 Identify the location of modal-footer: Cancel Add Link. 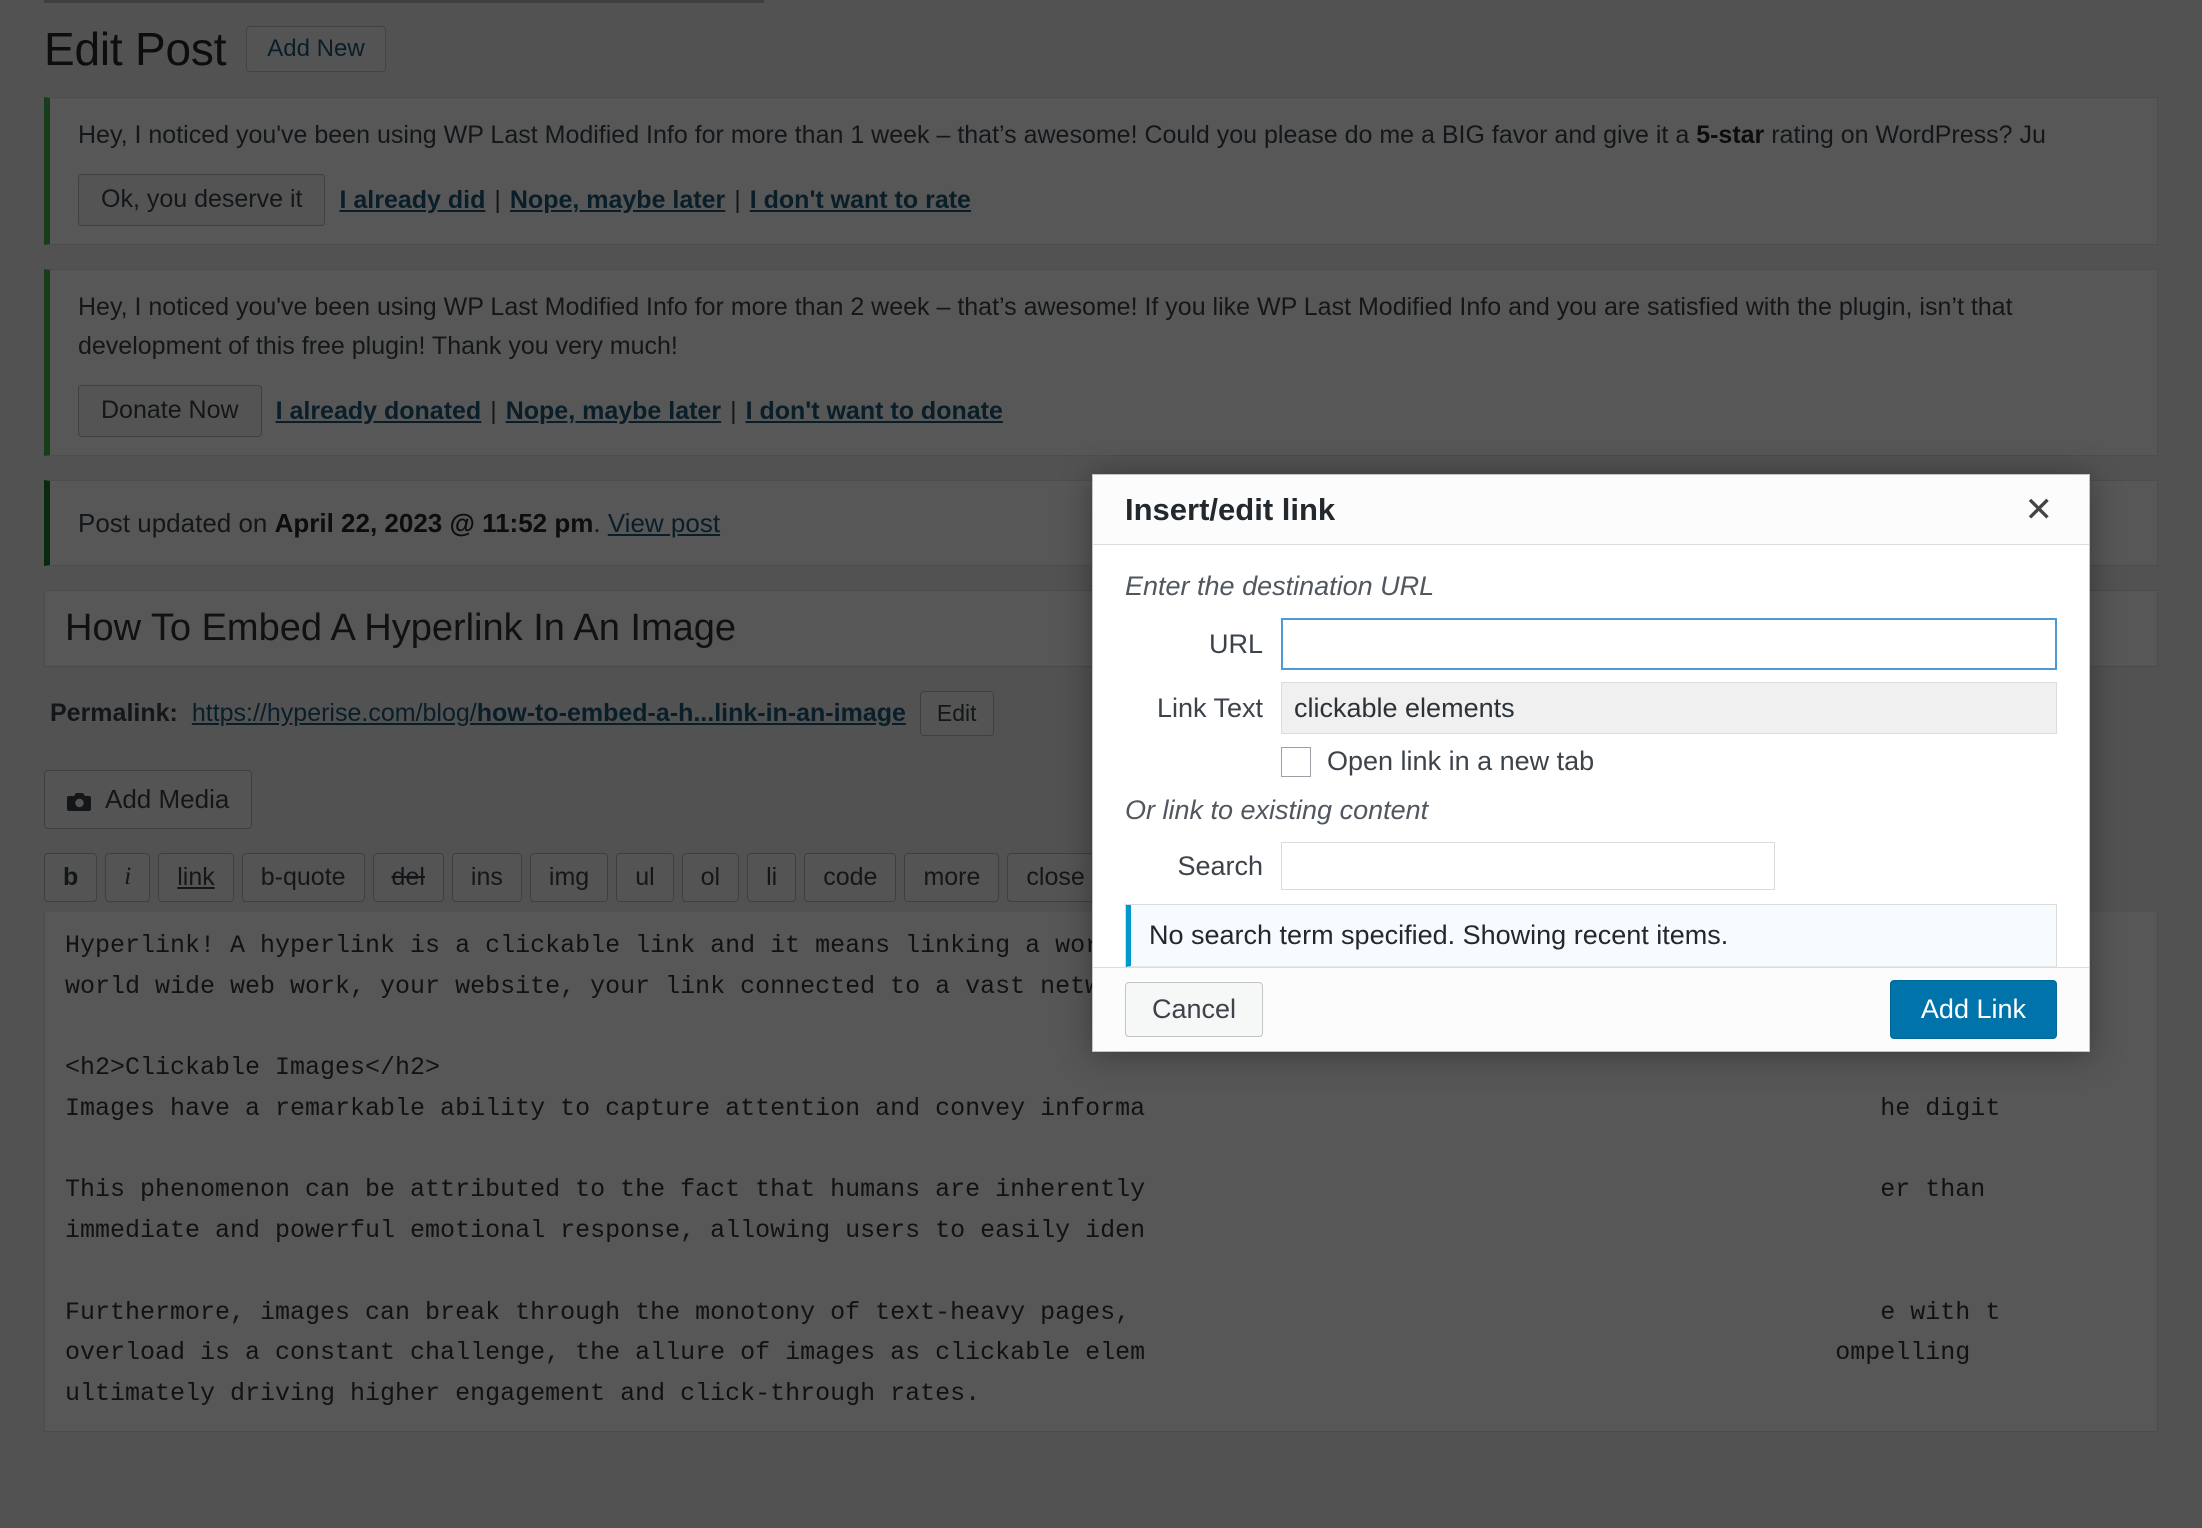
(1591, 1009).